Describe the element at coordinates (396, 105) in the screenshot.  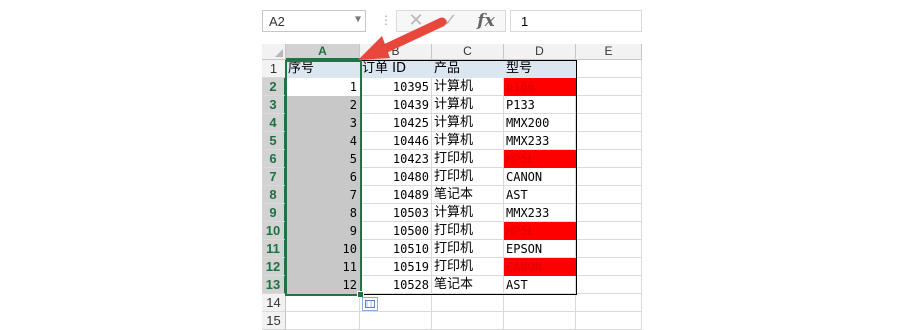
I see `cell-order-id: 10439` at that location.